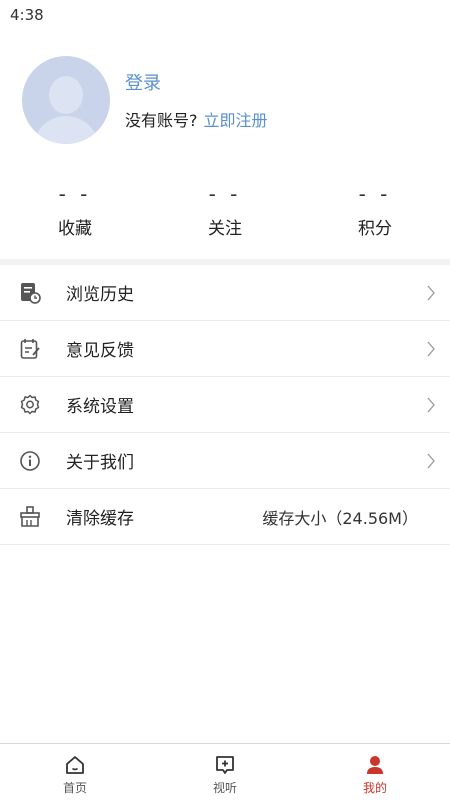 The width and height of the screenshot is (450, 800). I want to click on menu-item-history: 浏览历史, so click(225, 293).